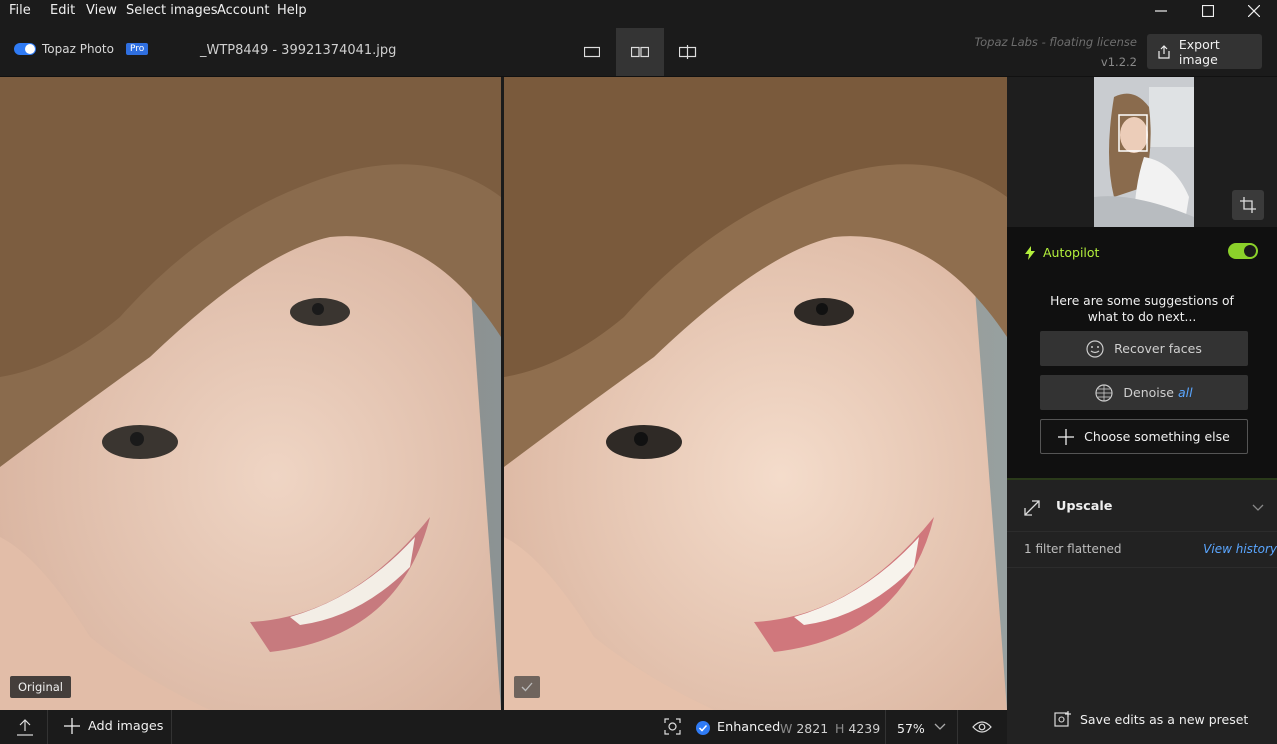  What do you see at coordinates (1185, 392) in the screenshot?
I see `denoise-scope: all` at bounding box center [1185, 392].